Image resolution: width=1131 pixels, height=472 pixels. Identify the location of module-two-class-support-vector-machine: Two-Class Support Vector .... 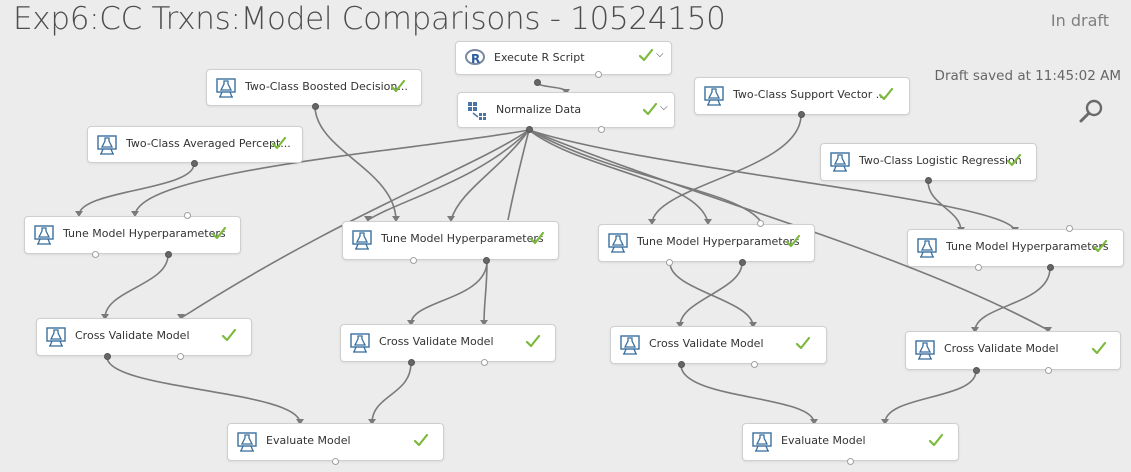
(802, 96).